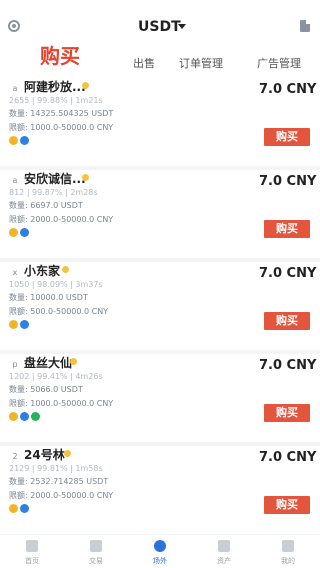 The height and width of the screenshot is (568, 320). Describe the element at coordinates (160, 561) in the screenshot. I see `tab-label: 场外` at that location.